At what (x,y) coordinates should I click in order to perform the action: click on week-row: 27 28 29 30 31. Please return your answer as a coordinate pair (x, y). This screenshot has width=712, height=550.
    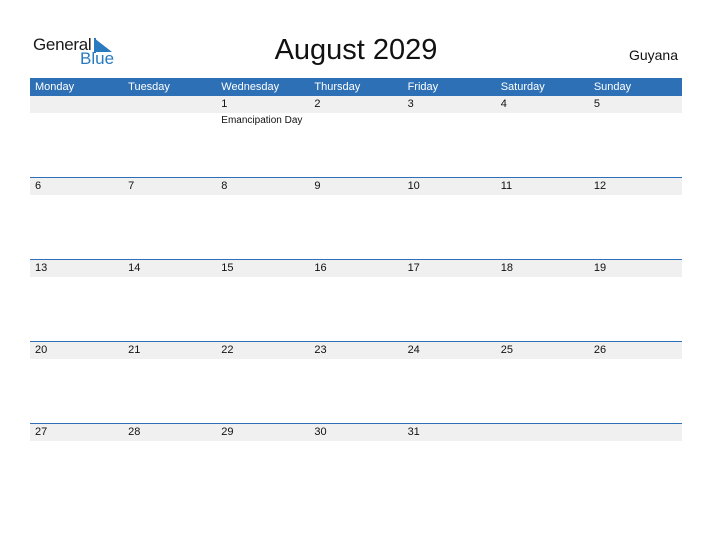
    Looking at the image, I should click on (356, 464).